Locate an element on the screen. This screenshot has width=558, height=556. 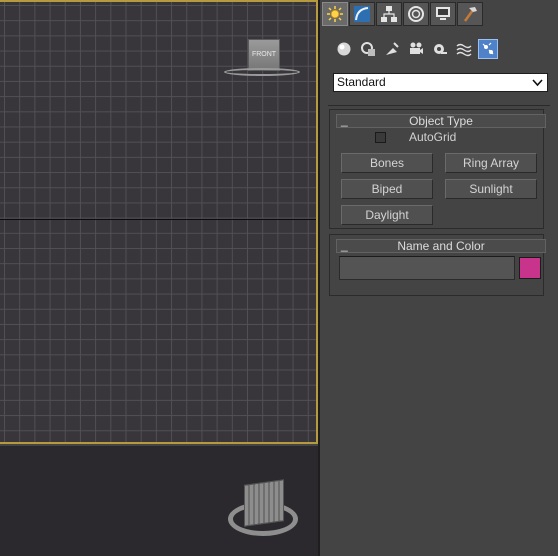
rollout-title: Object Type is located at coordinates (441, 121).